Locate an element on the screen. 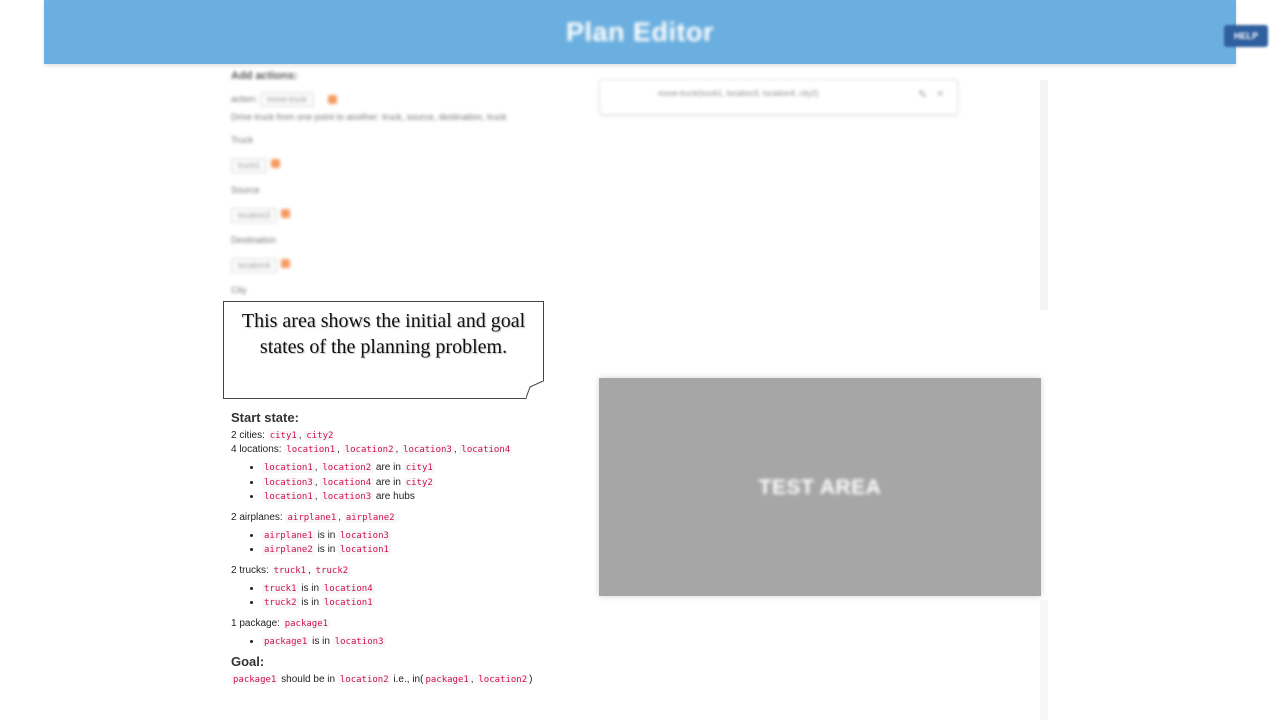 The image size is (1280, 720). location-token: location1 is located at coordinates (311, 450).